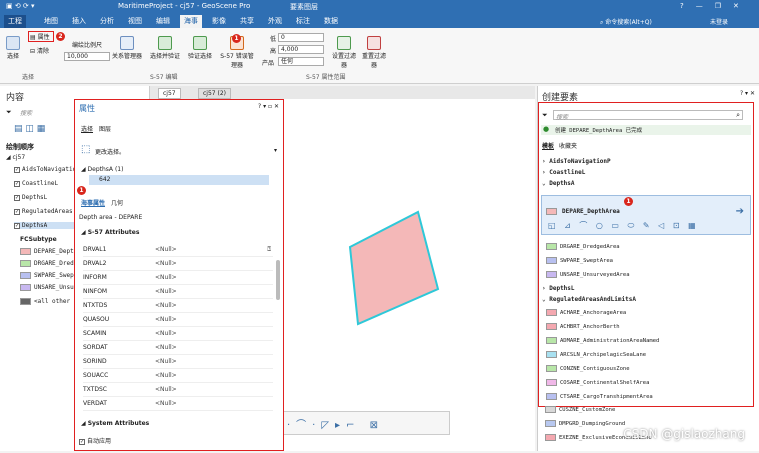  Describe the element at coordinates (215, 93) in the screenshot. I see `map-tab-cj57-2: cj57 (2)` at that location.